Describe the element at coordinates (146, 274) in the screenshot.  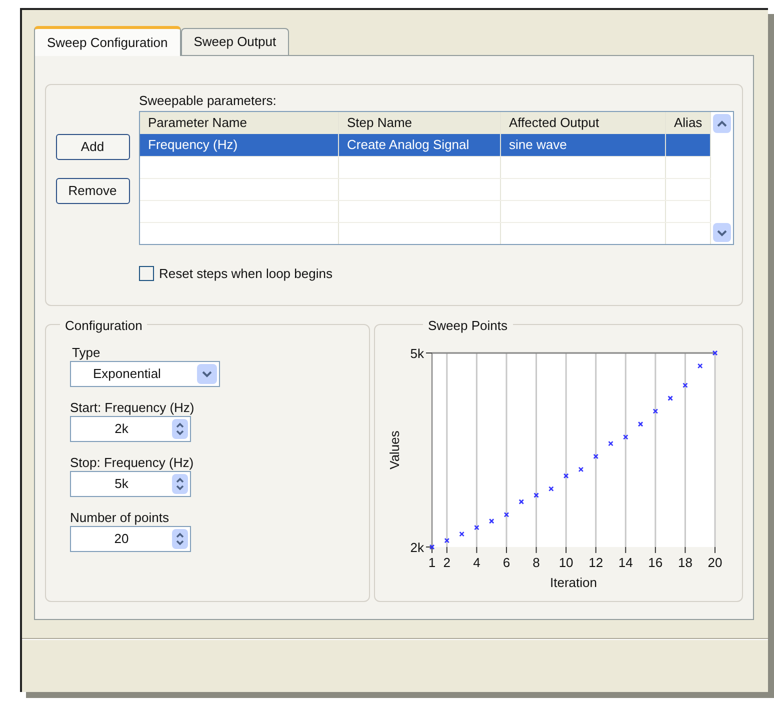
I see `checkbox` at that location.